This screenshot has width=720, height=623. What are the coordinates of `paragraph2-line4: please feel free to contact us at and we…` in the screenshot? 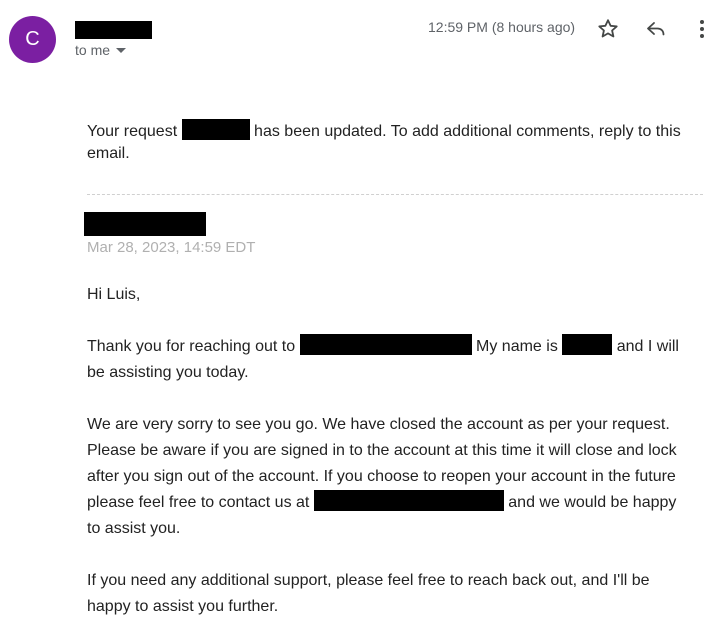 It's located at (381, 503).